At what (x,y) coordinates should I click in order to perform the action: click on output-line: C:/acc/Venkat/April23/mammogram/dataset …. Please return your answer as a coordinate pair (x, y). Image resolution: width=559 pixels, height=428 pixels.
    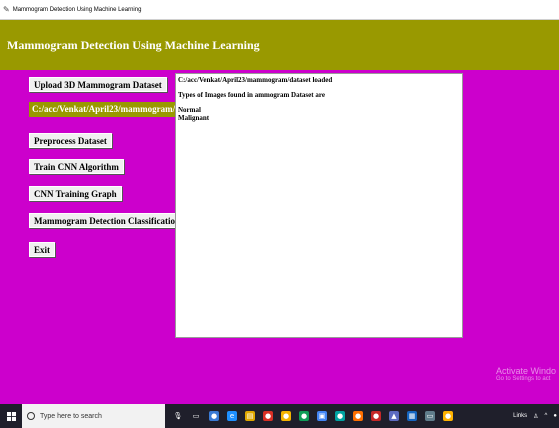
    Looking at the image, I should click on (255, 80).